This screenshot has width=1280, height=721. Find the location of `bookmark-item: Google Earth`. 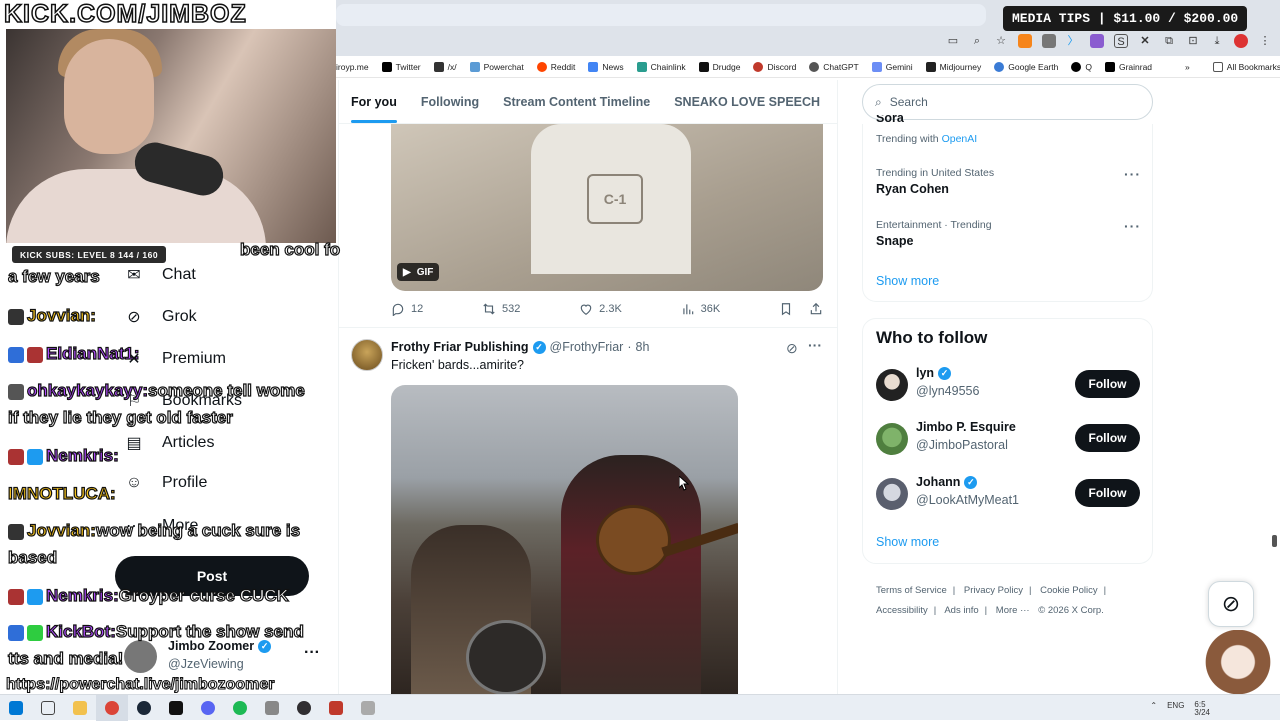

bookmark-item: Google Earth is located at coordinates (1026, 66).